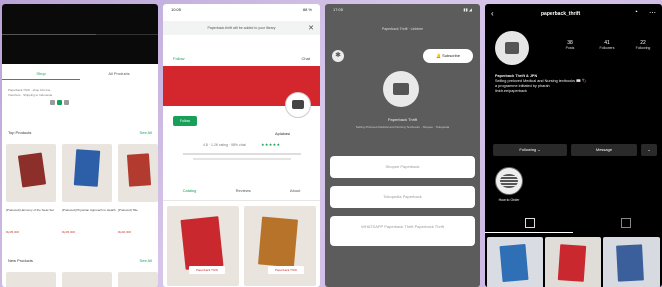 The image size is (662, 287). Describe the element at coordinates (30, 210) in the screenshot. I see `product-title: [Preloved] Harmony of the Seas Set` at that location.